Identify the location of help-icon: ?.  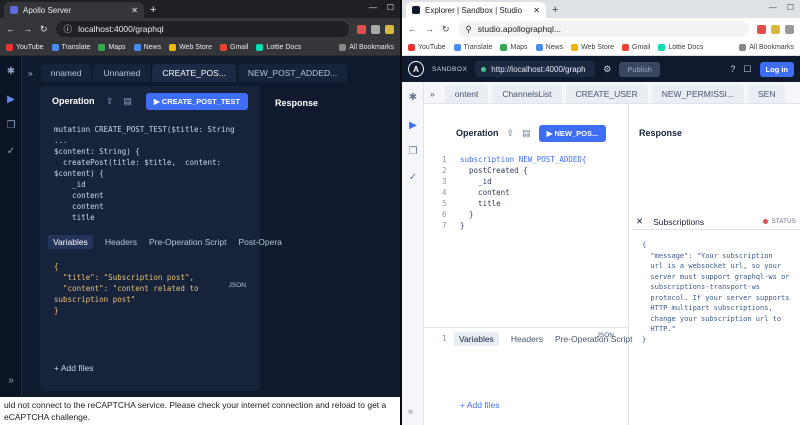
(732, 69).